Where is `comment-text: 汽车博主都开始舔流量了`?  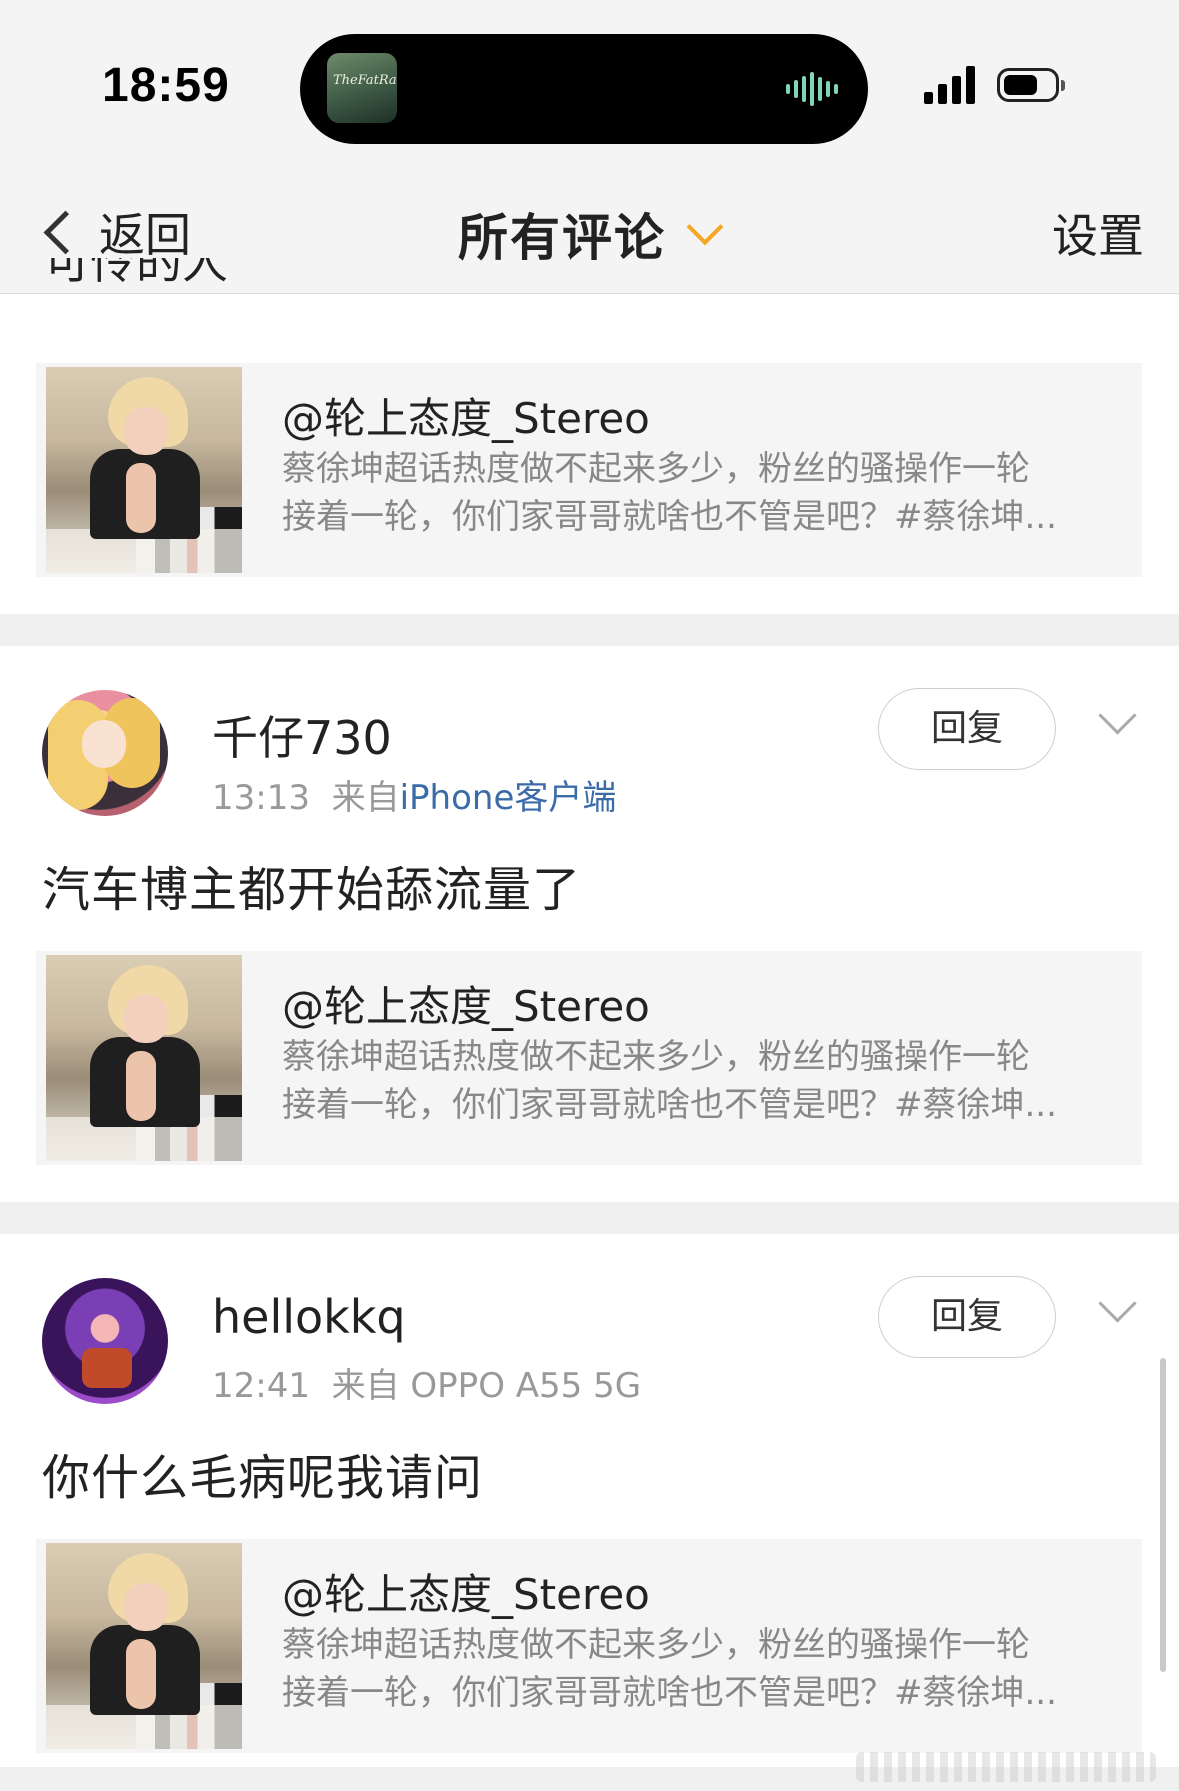 comment-text: 汽车博主都开始舔流量了 is located at coordinates (312, 890).